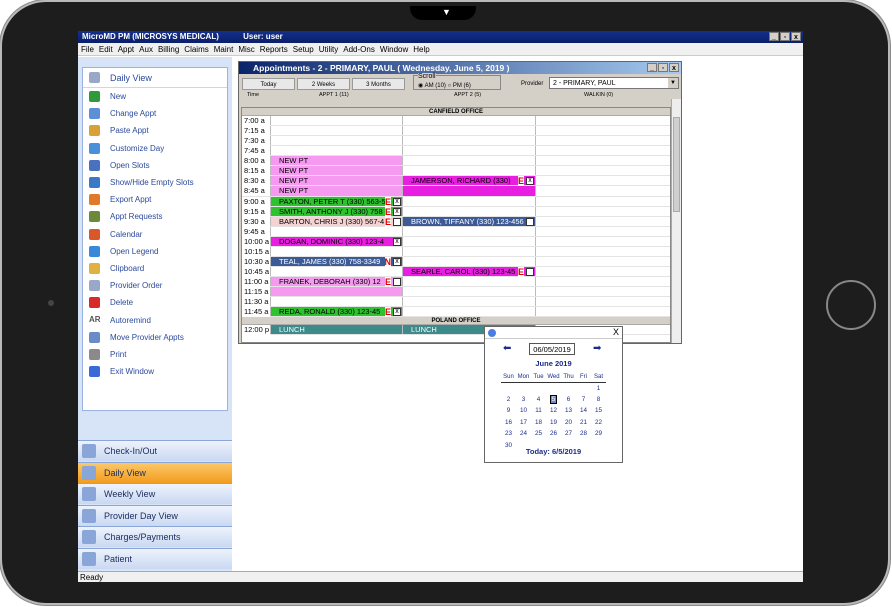 The width and height of the screenshot is (892, 607). I want to click on appointment-block: SMITH, ANTHONY J (330) 758, so click(336, 211).